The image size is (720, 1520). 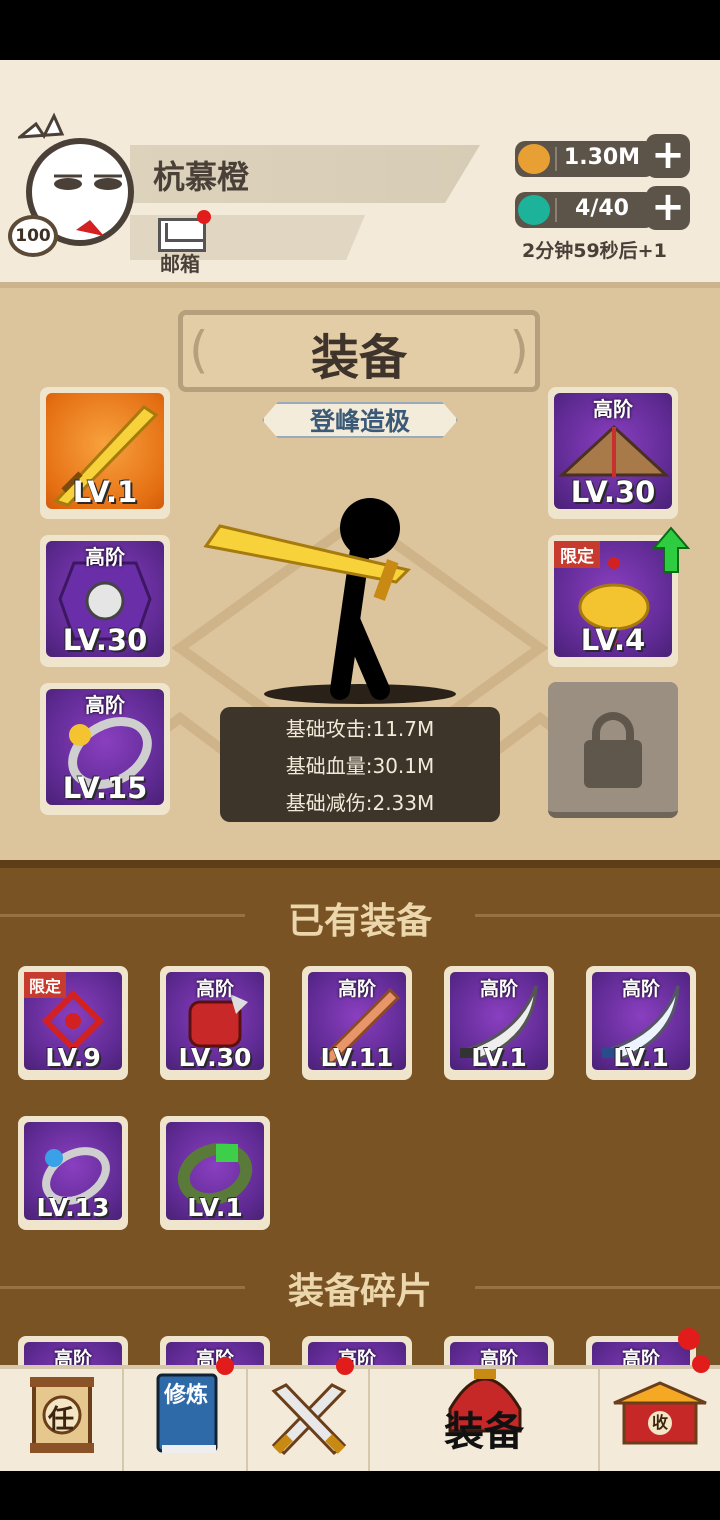 I want to click on coin-counter: 1.30M, so click(x=585, y=159).